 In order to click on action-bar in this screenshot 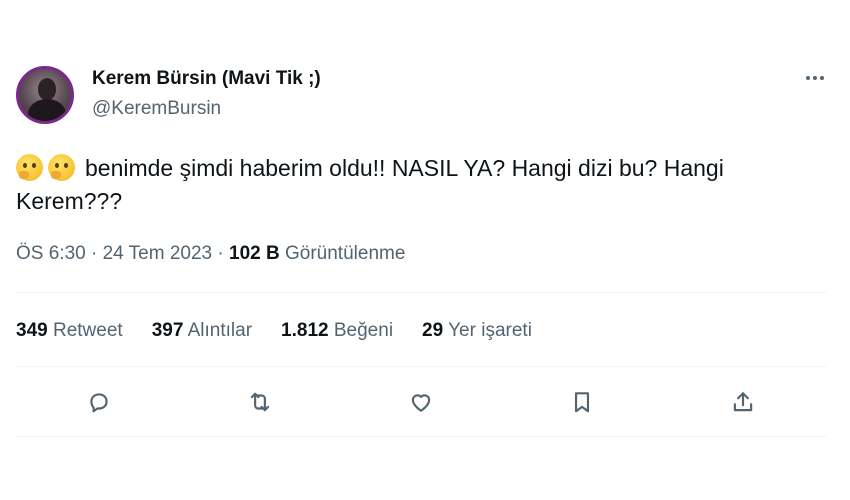, I will do `click(425, 402)`.